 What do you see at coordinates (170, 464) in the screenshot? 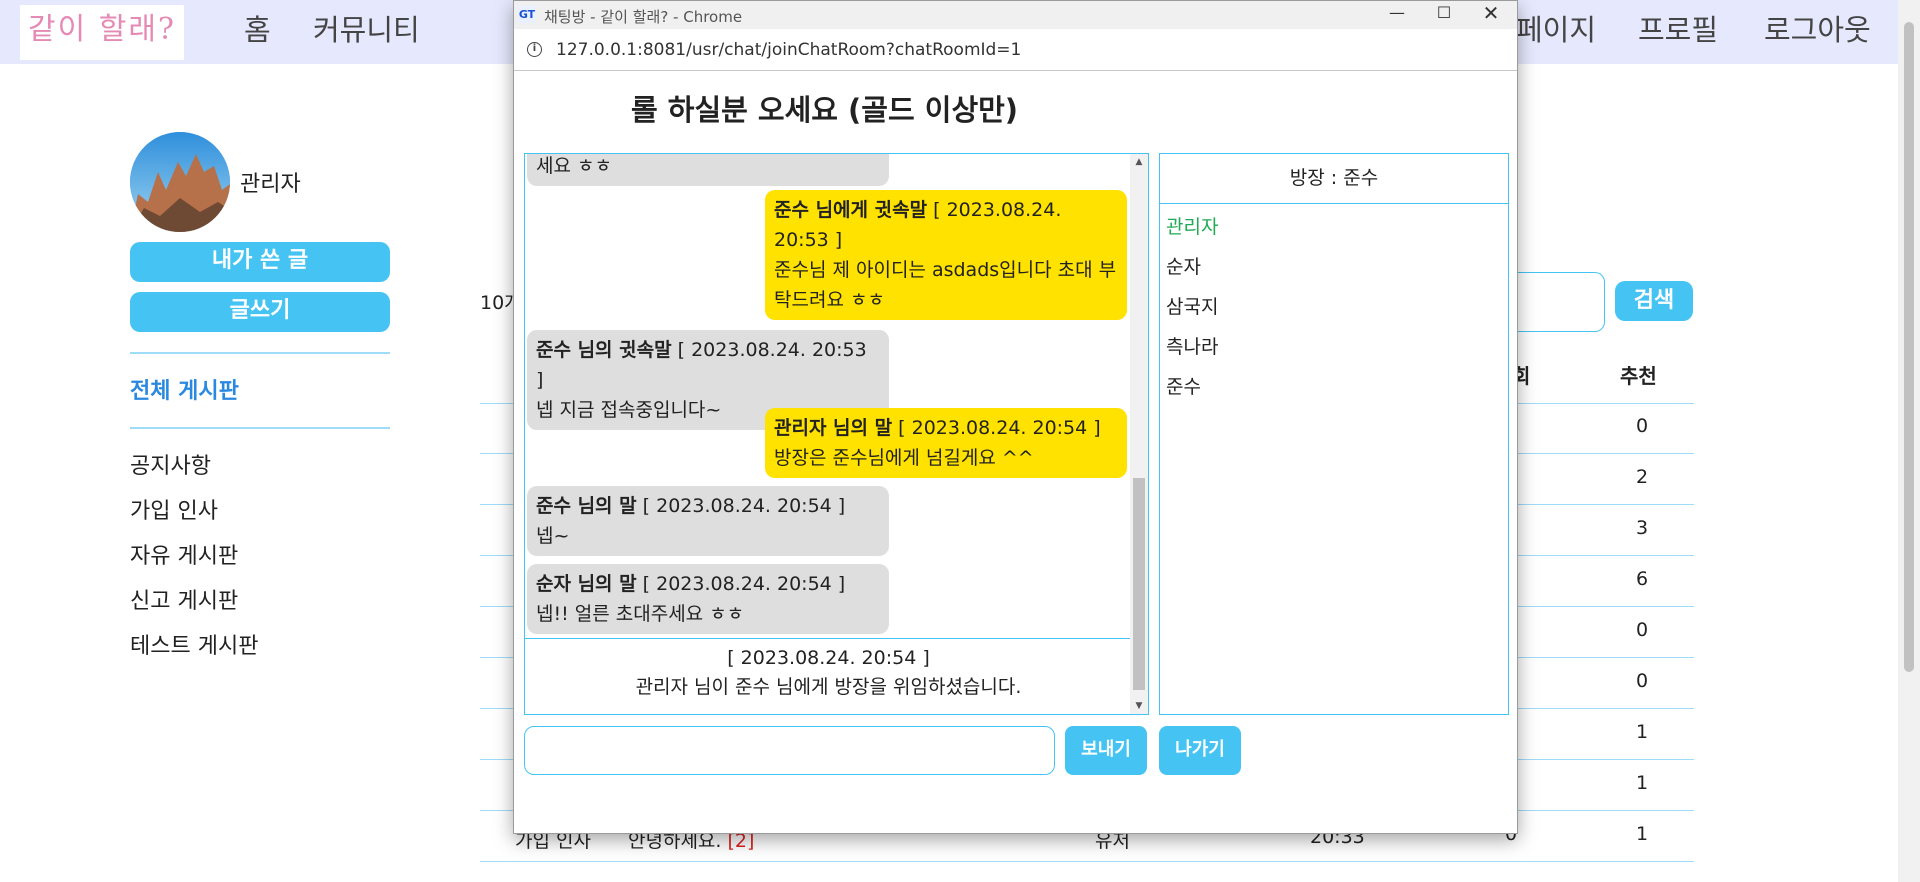
I see `sidebar-item-notice: 공지사항` at bounding box center [170, 464].